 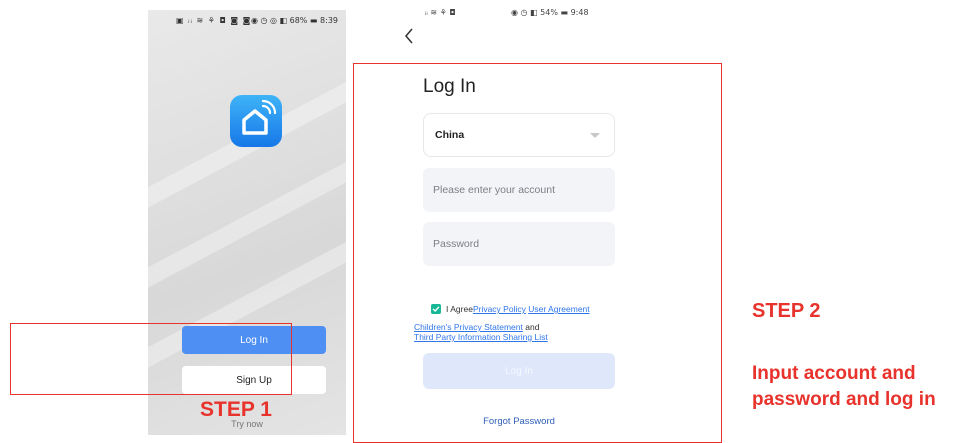 I want to click on dropdown-arrow-icon, so click(x=595, y=135).